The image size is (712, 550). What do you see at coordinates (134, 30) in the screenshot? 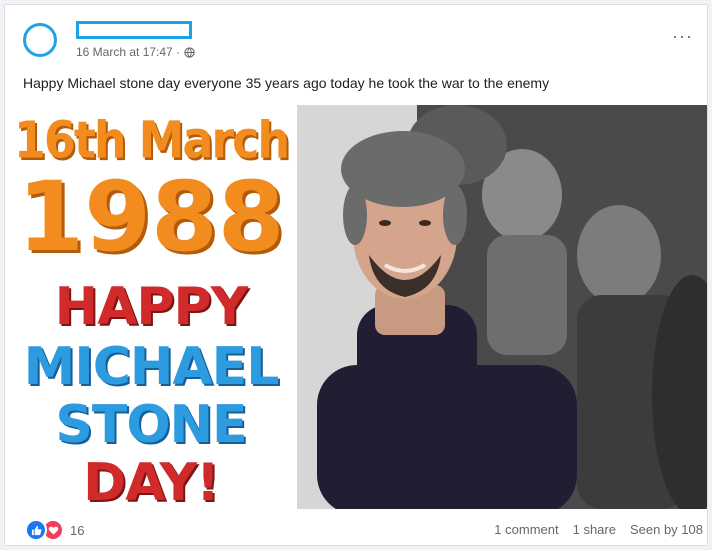
I see `author-name-redacted` at bounding box center [134, 30].